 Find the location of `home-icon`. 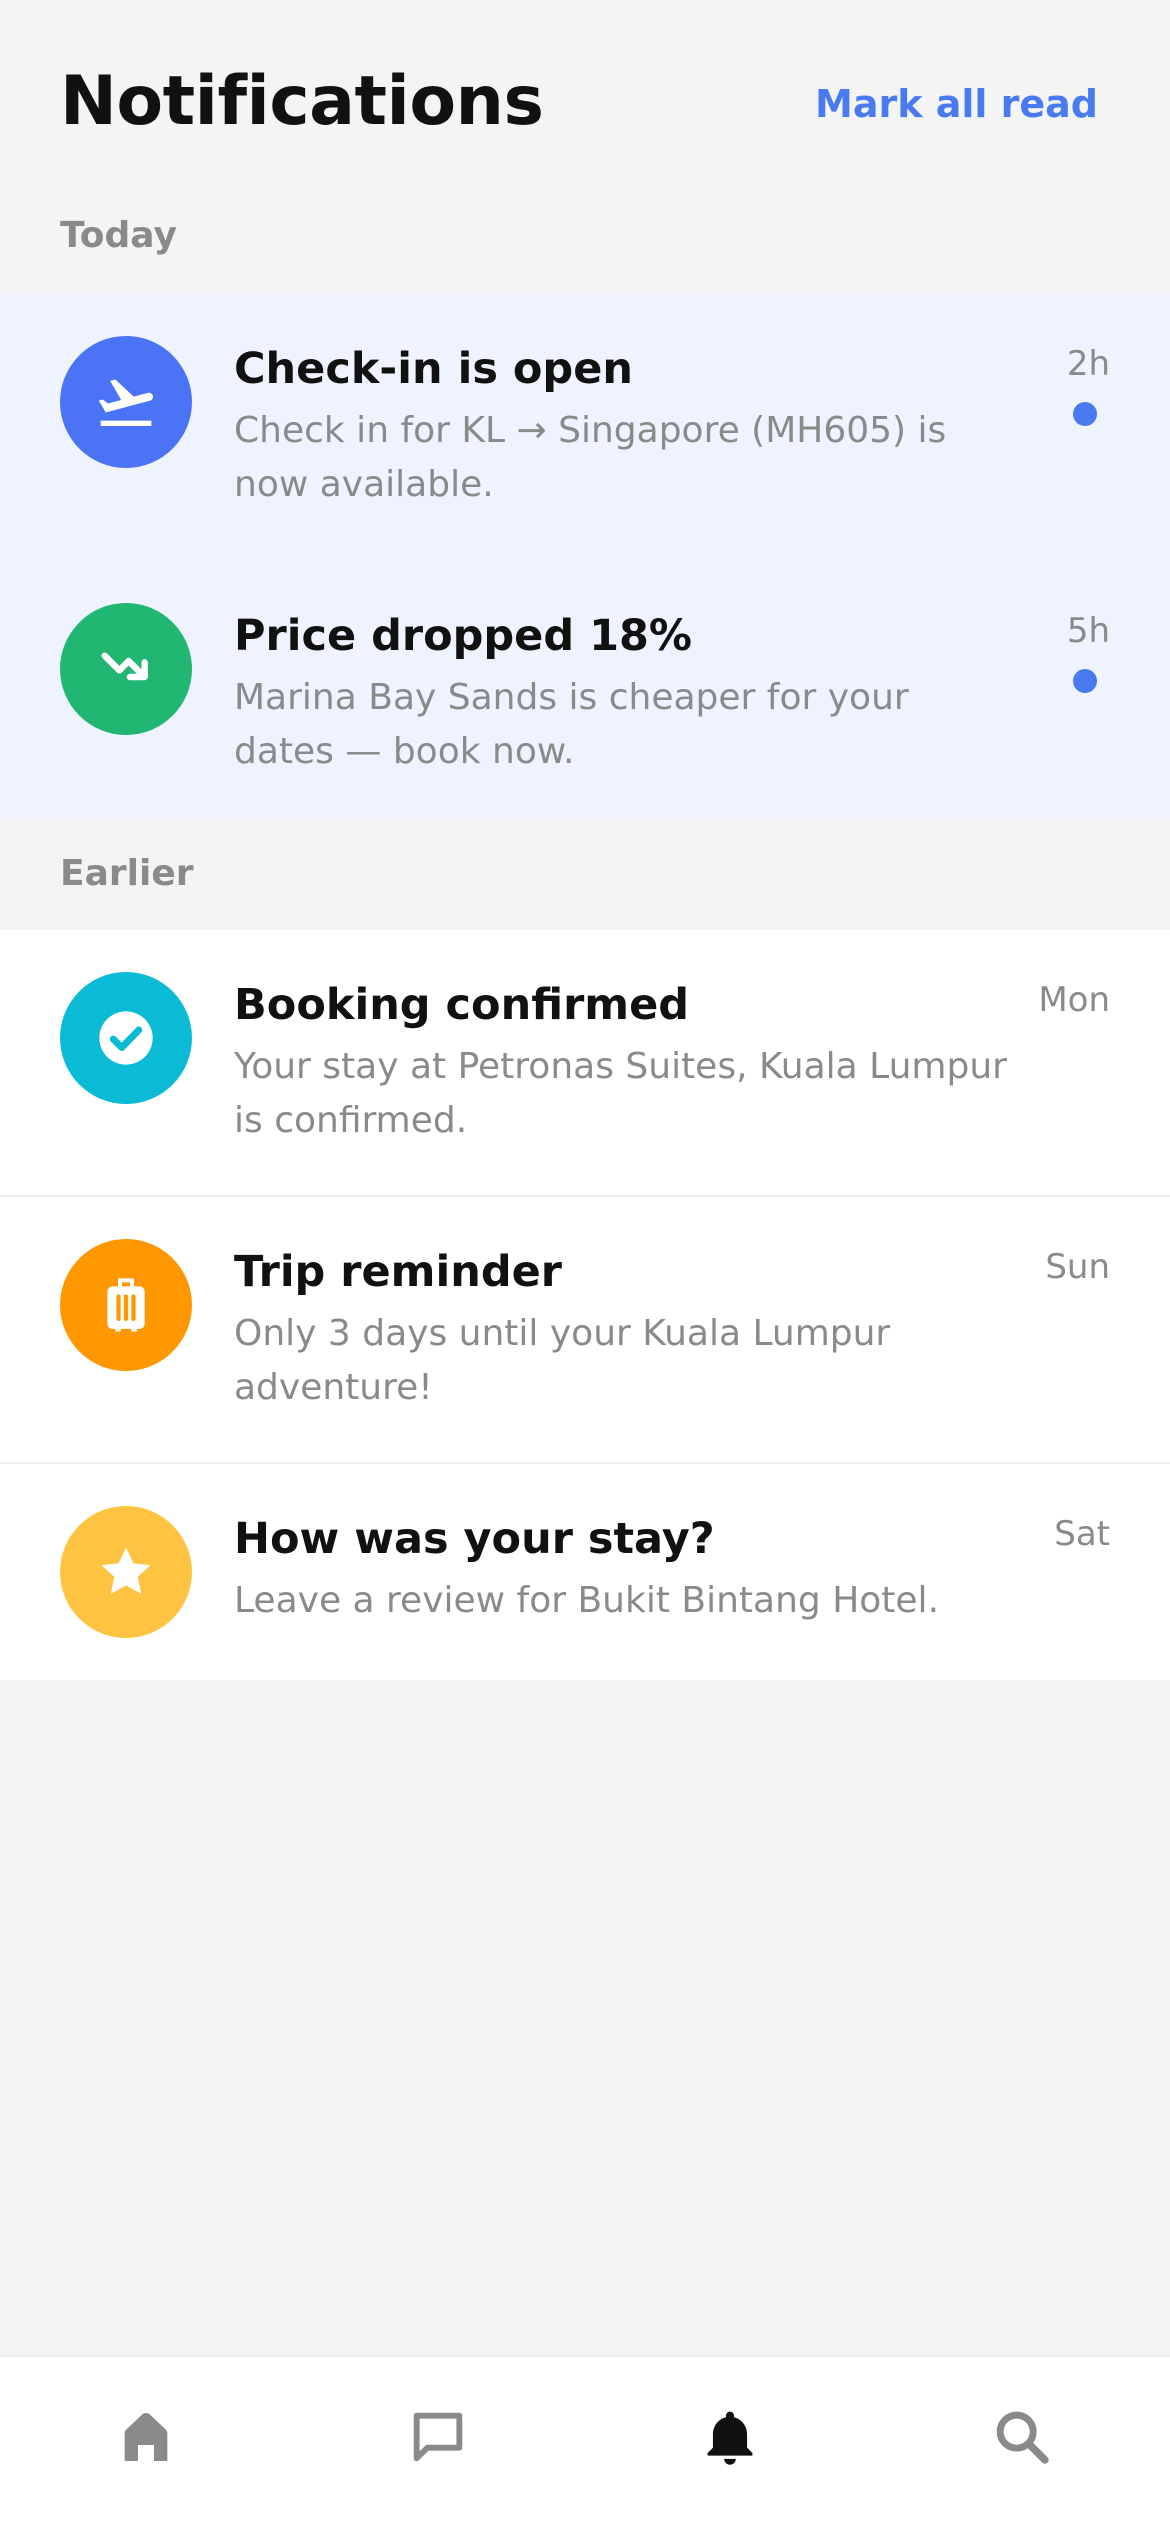

home-icon is located at coordinates (146, 2437).